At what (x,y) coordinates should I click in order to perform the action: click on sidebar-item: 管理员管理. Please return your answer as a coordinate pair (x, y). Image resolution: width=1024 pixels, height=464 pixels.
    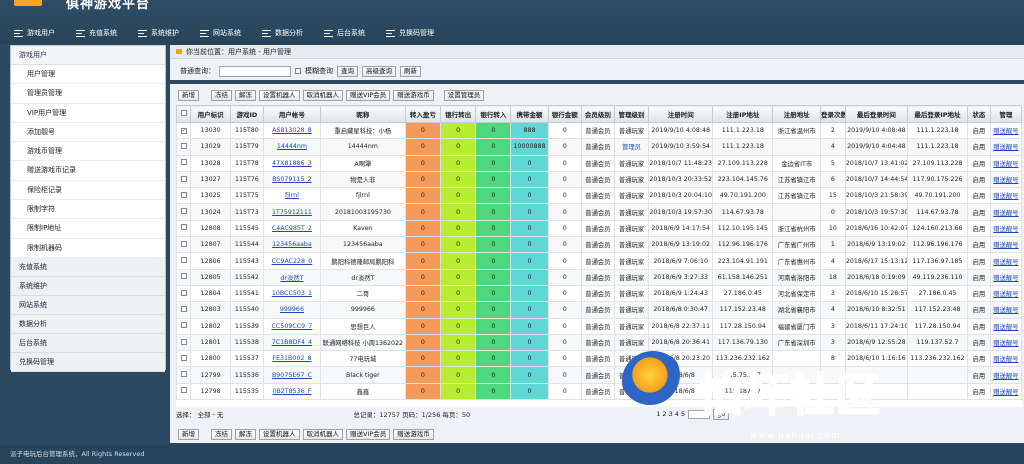
    Looking at the image, I should click on (88, 94).